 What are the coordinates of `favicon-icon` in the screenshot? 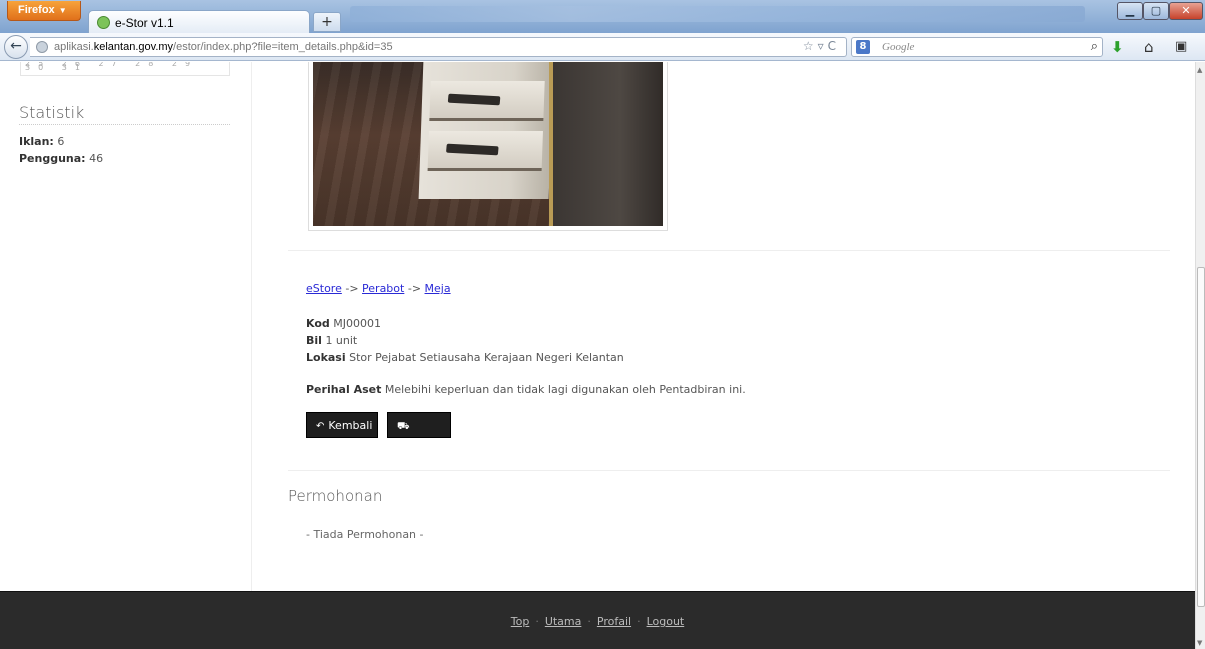 It's located at (103, 22).